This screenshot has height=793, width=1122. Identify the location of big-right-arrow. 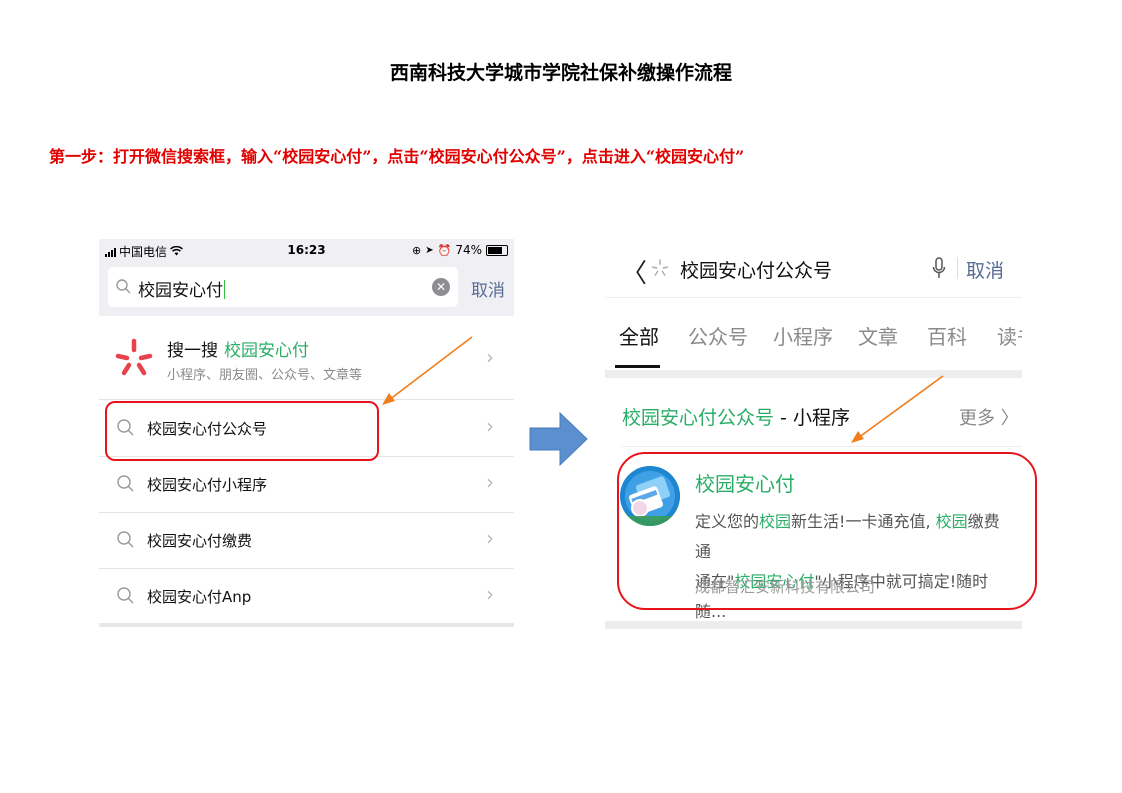
(558, 439).